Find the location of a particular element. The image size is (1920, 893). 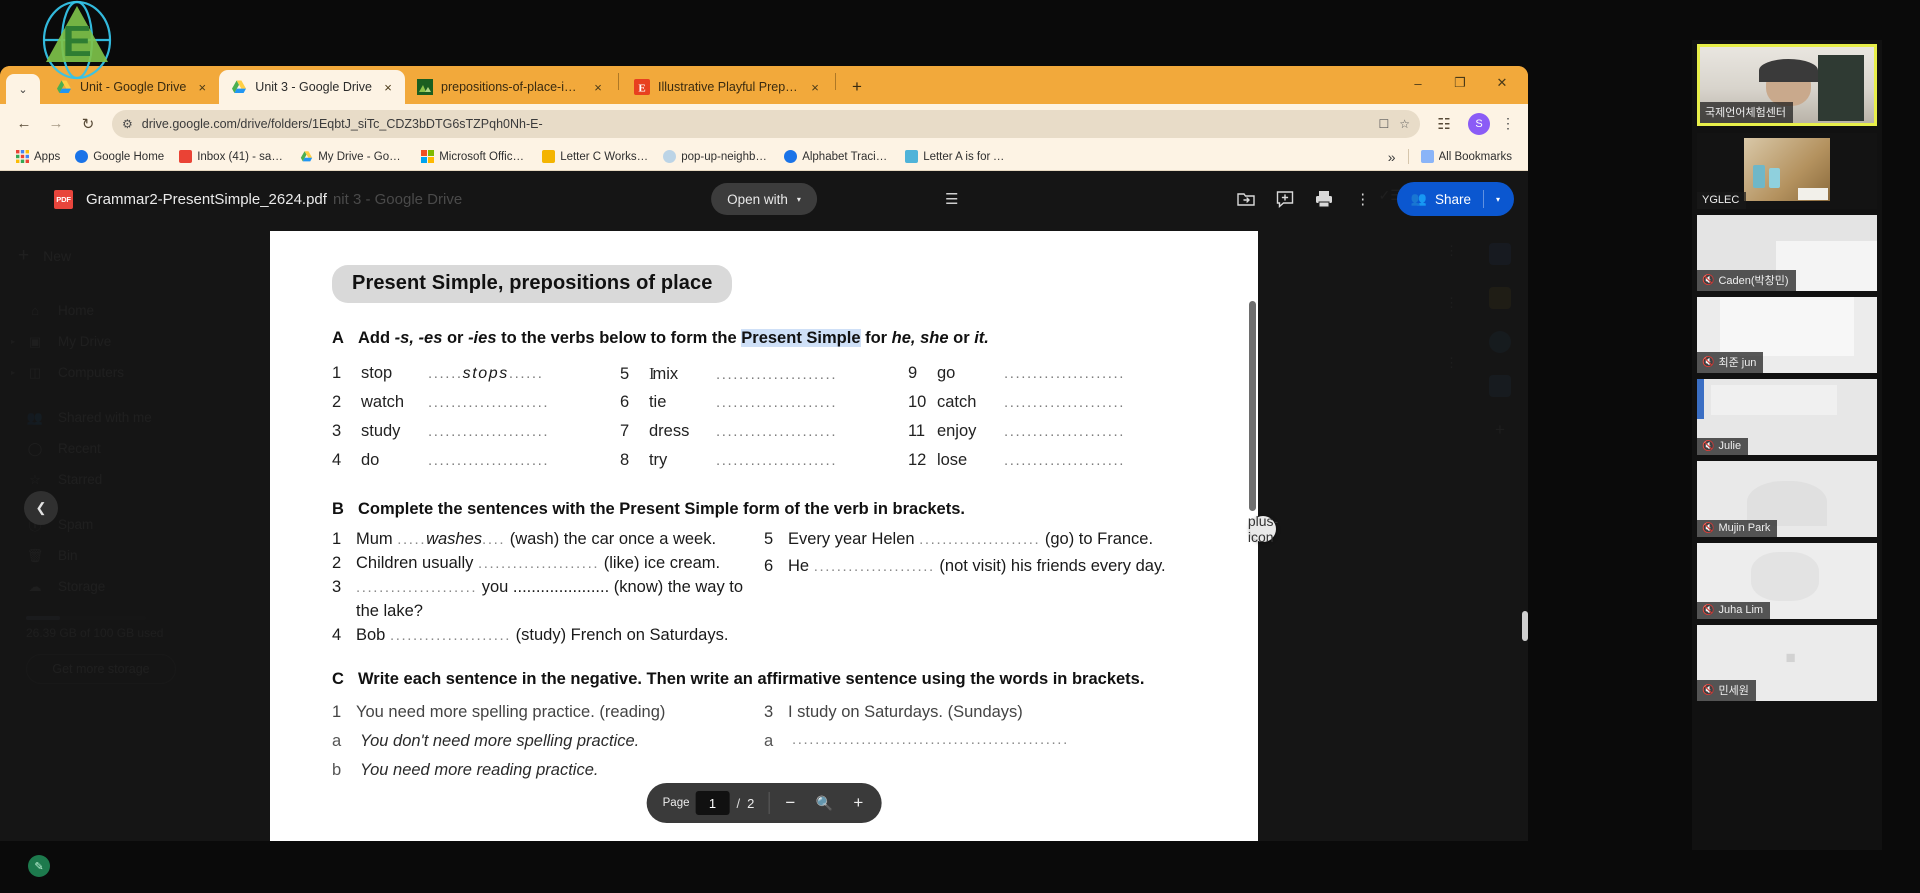

exercise-subitem: b You need more reading practice. is located at coordinates (539, 770).